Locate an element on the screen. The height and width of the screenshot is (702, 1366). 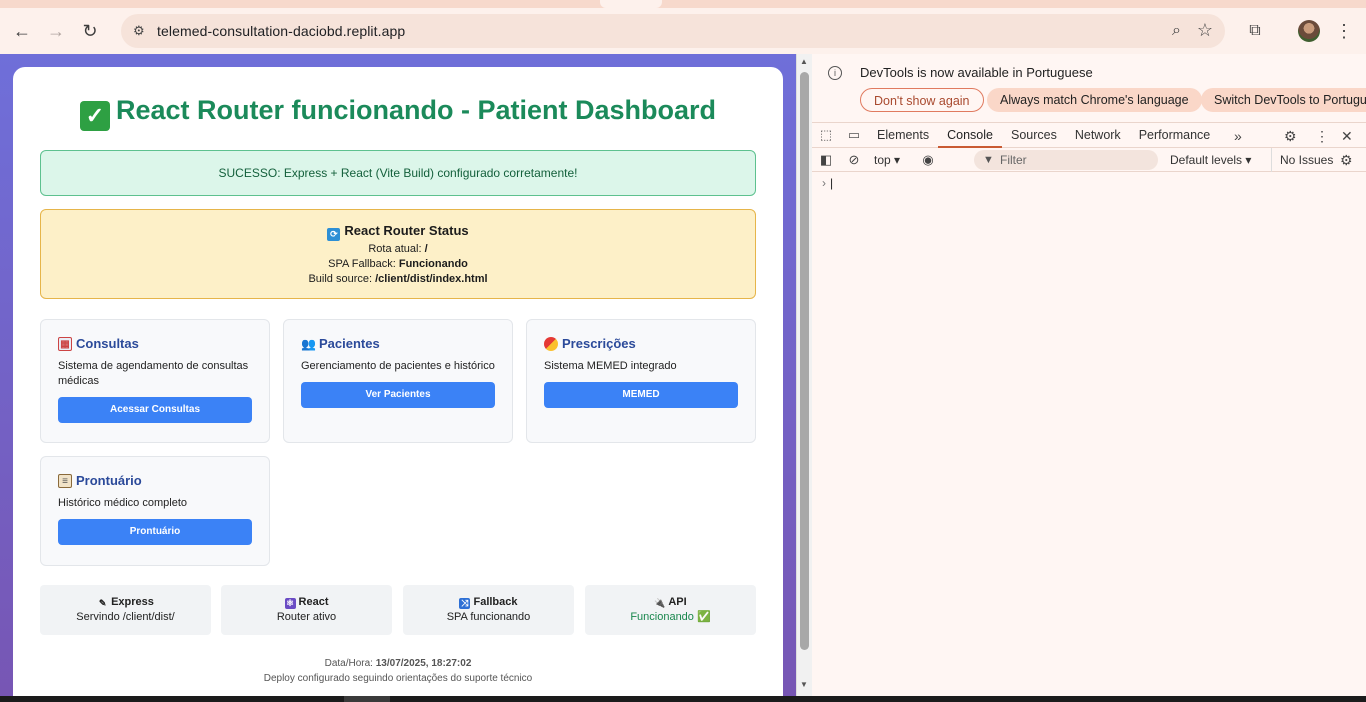
tech-title: ⚛ React is located at coordinates (306, 602).